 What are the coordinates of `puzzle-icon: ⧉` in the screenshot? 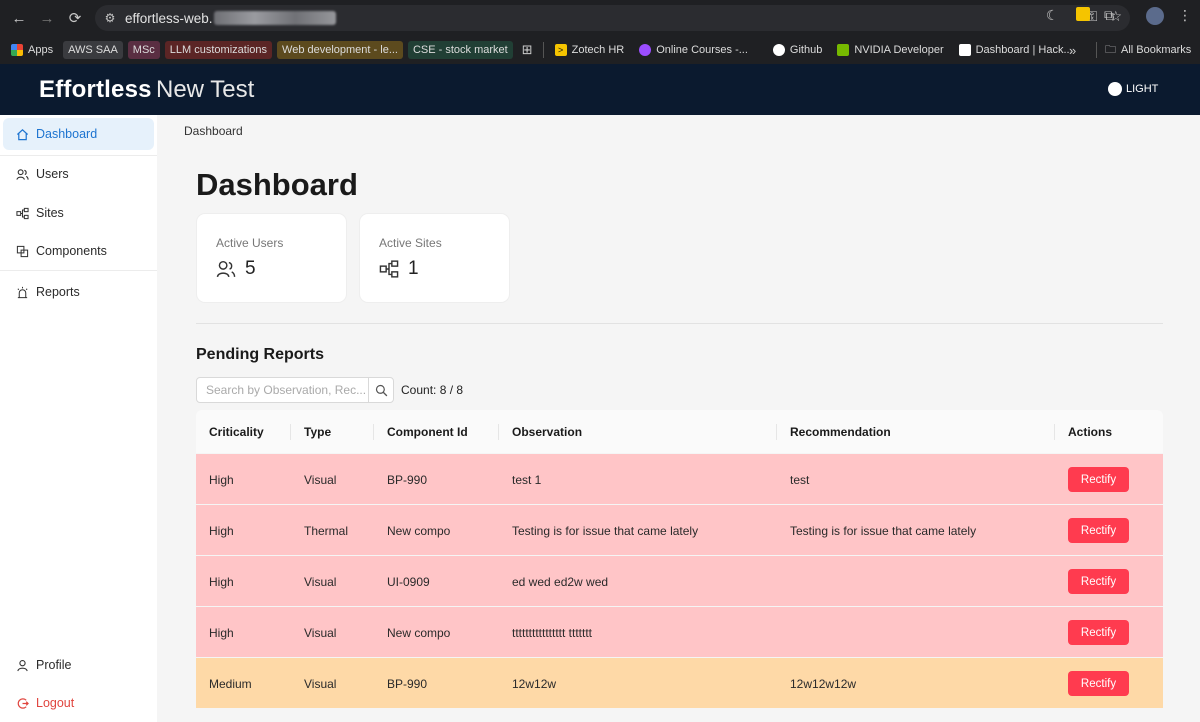 It's located at (1109, 15).